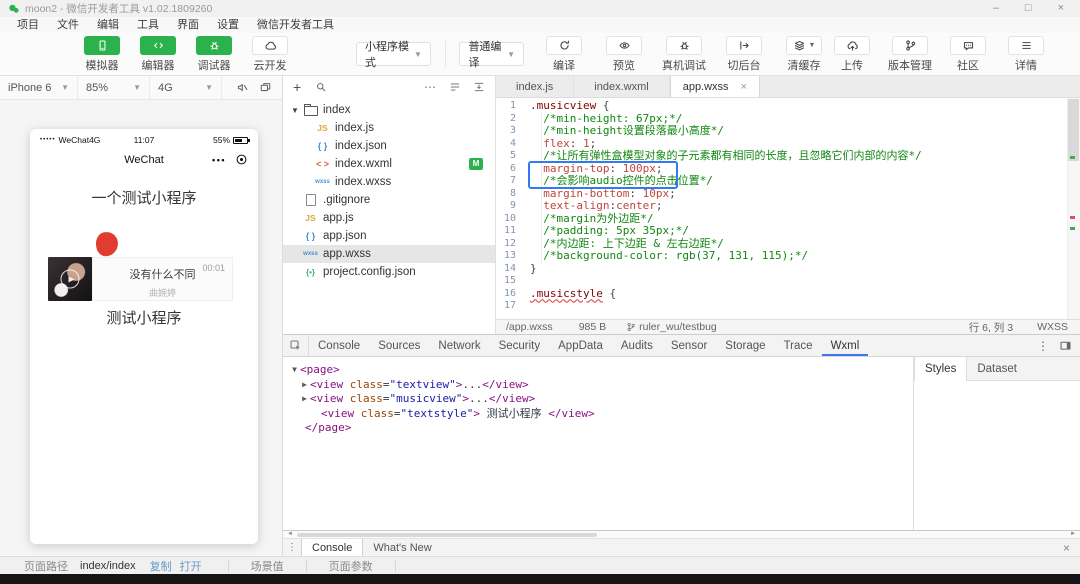  What do you see at coordinates (681, 535) in the screenshot?
I see `horizontal-scrollbar: ◄ ►` at bounding box center [681, 535].